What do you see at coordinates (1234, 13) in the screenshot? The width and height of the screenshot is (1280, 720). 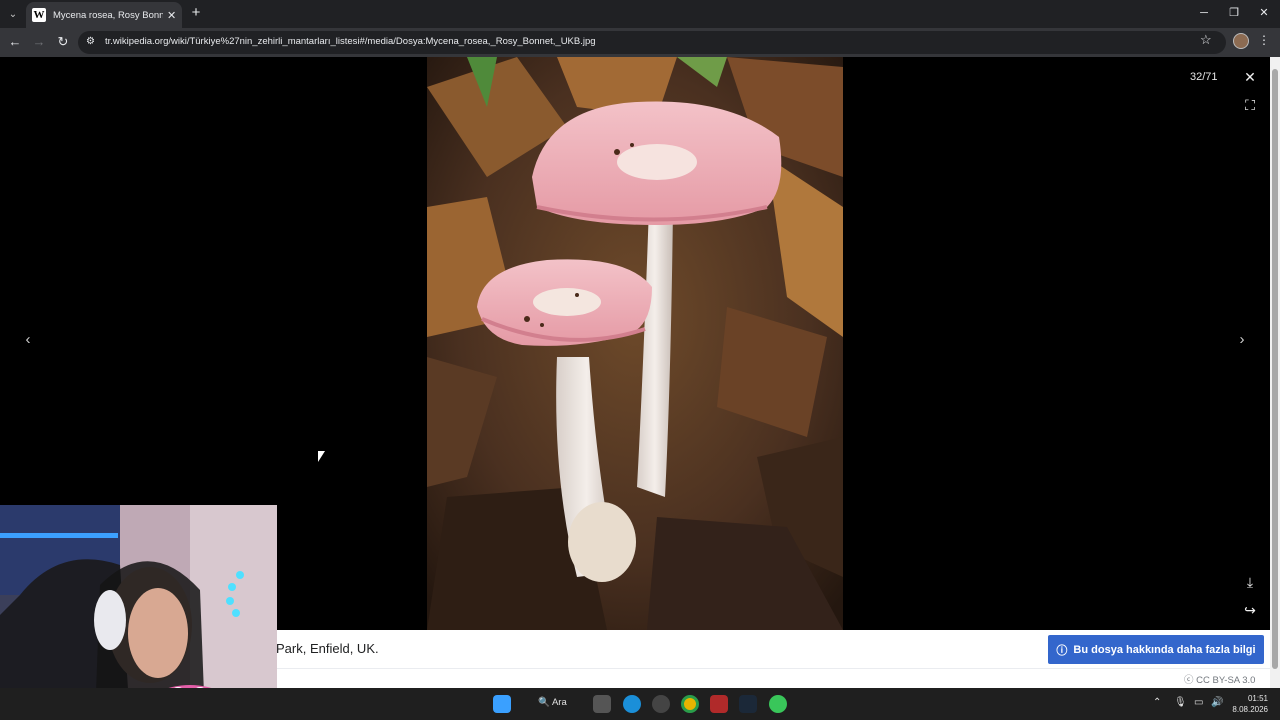 I see `restore-icon: ❐` at bounding box center [1234, 13].